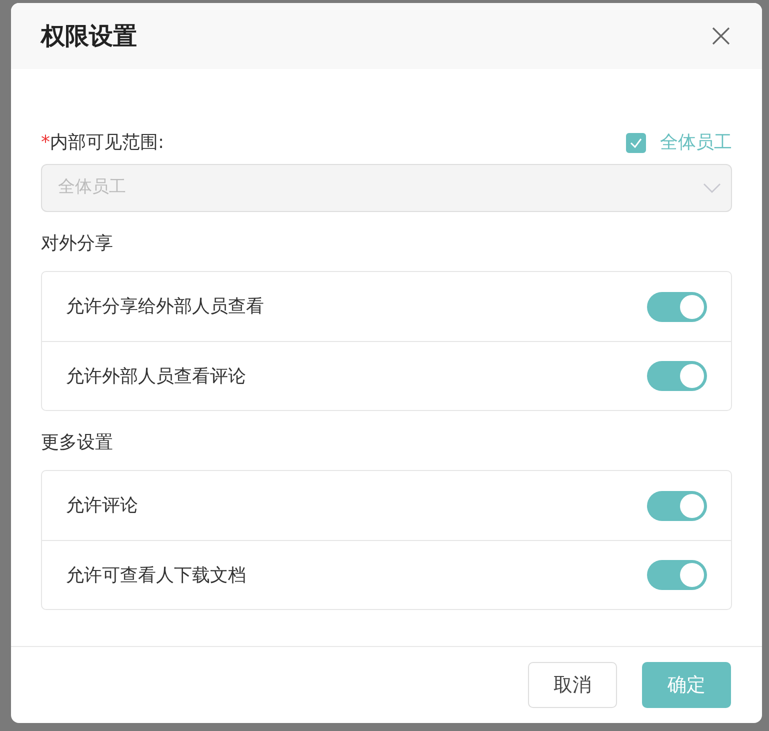 The height and width of the screenshot is (731, 769). I want to click on field-label: 内部可见范围:, so click(107, 142).